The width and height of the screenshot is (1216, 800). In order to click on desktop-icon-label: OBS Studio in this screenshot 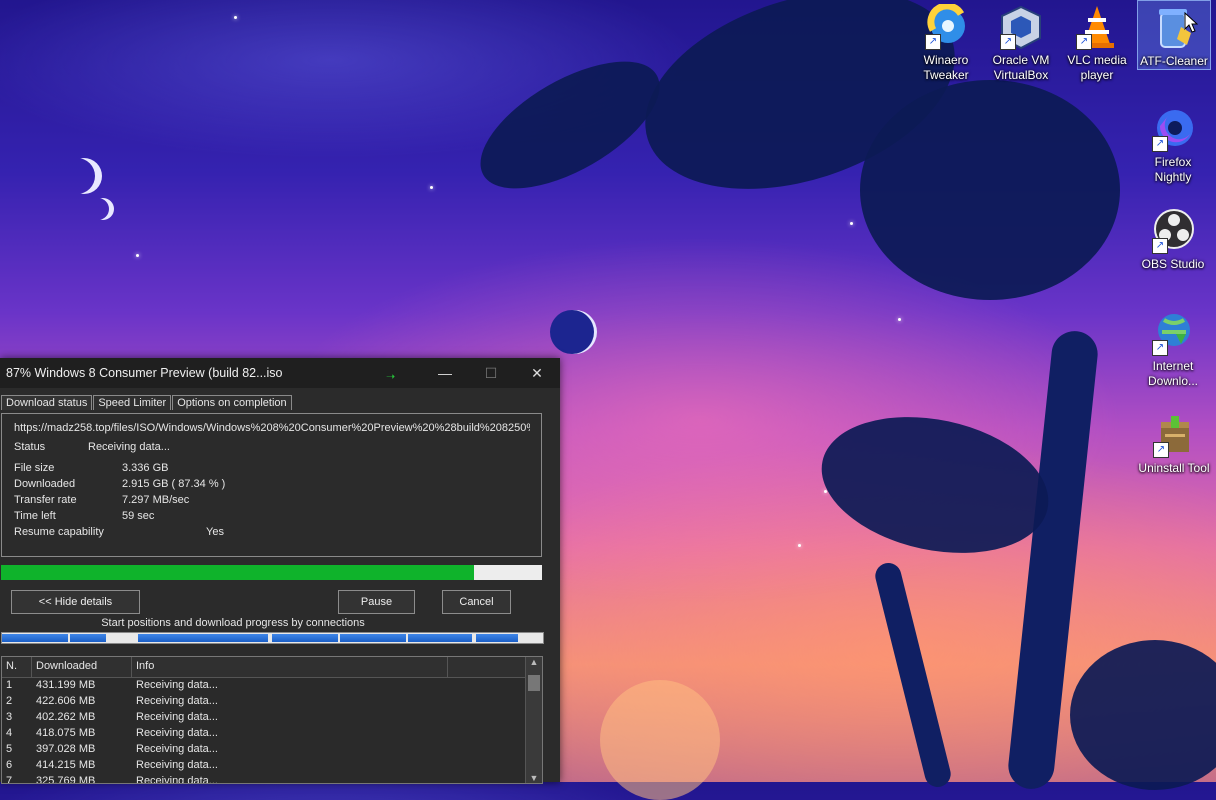, I will do `click(1173, 264)`.